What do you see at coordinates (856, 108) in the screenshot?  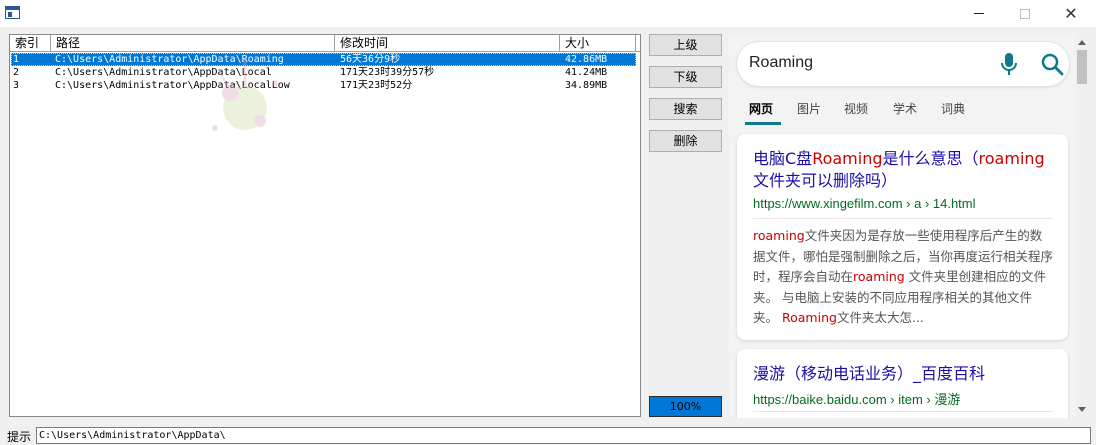 I see `tab-videos: 视频` at bounding box center [856, 108].